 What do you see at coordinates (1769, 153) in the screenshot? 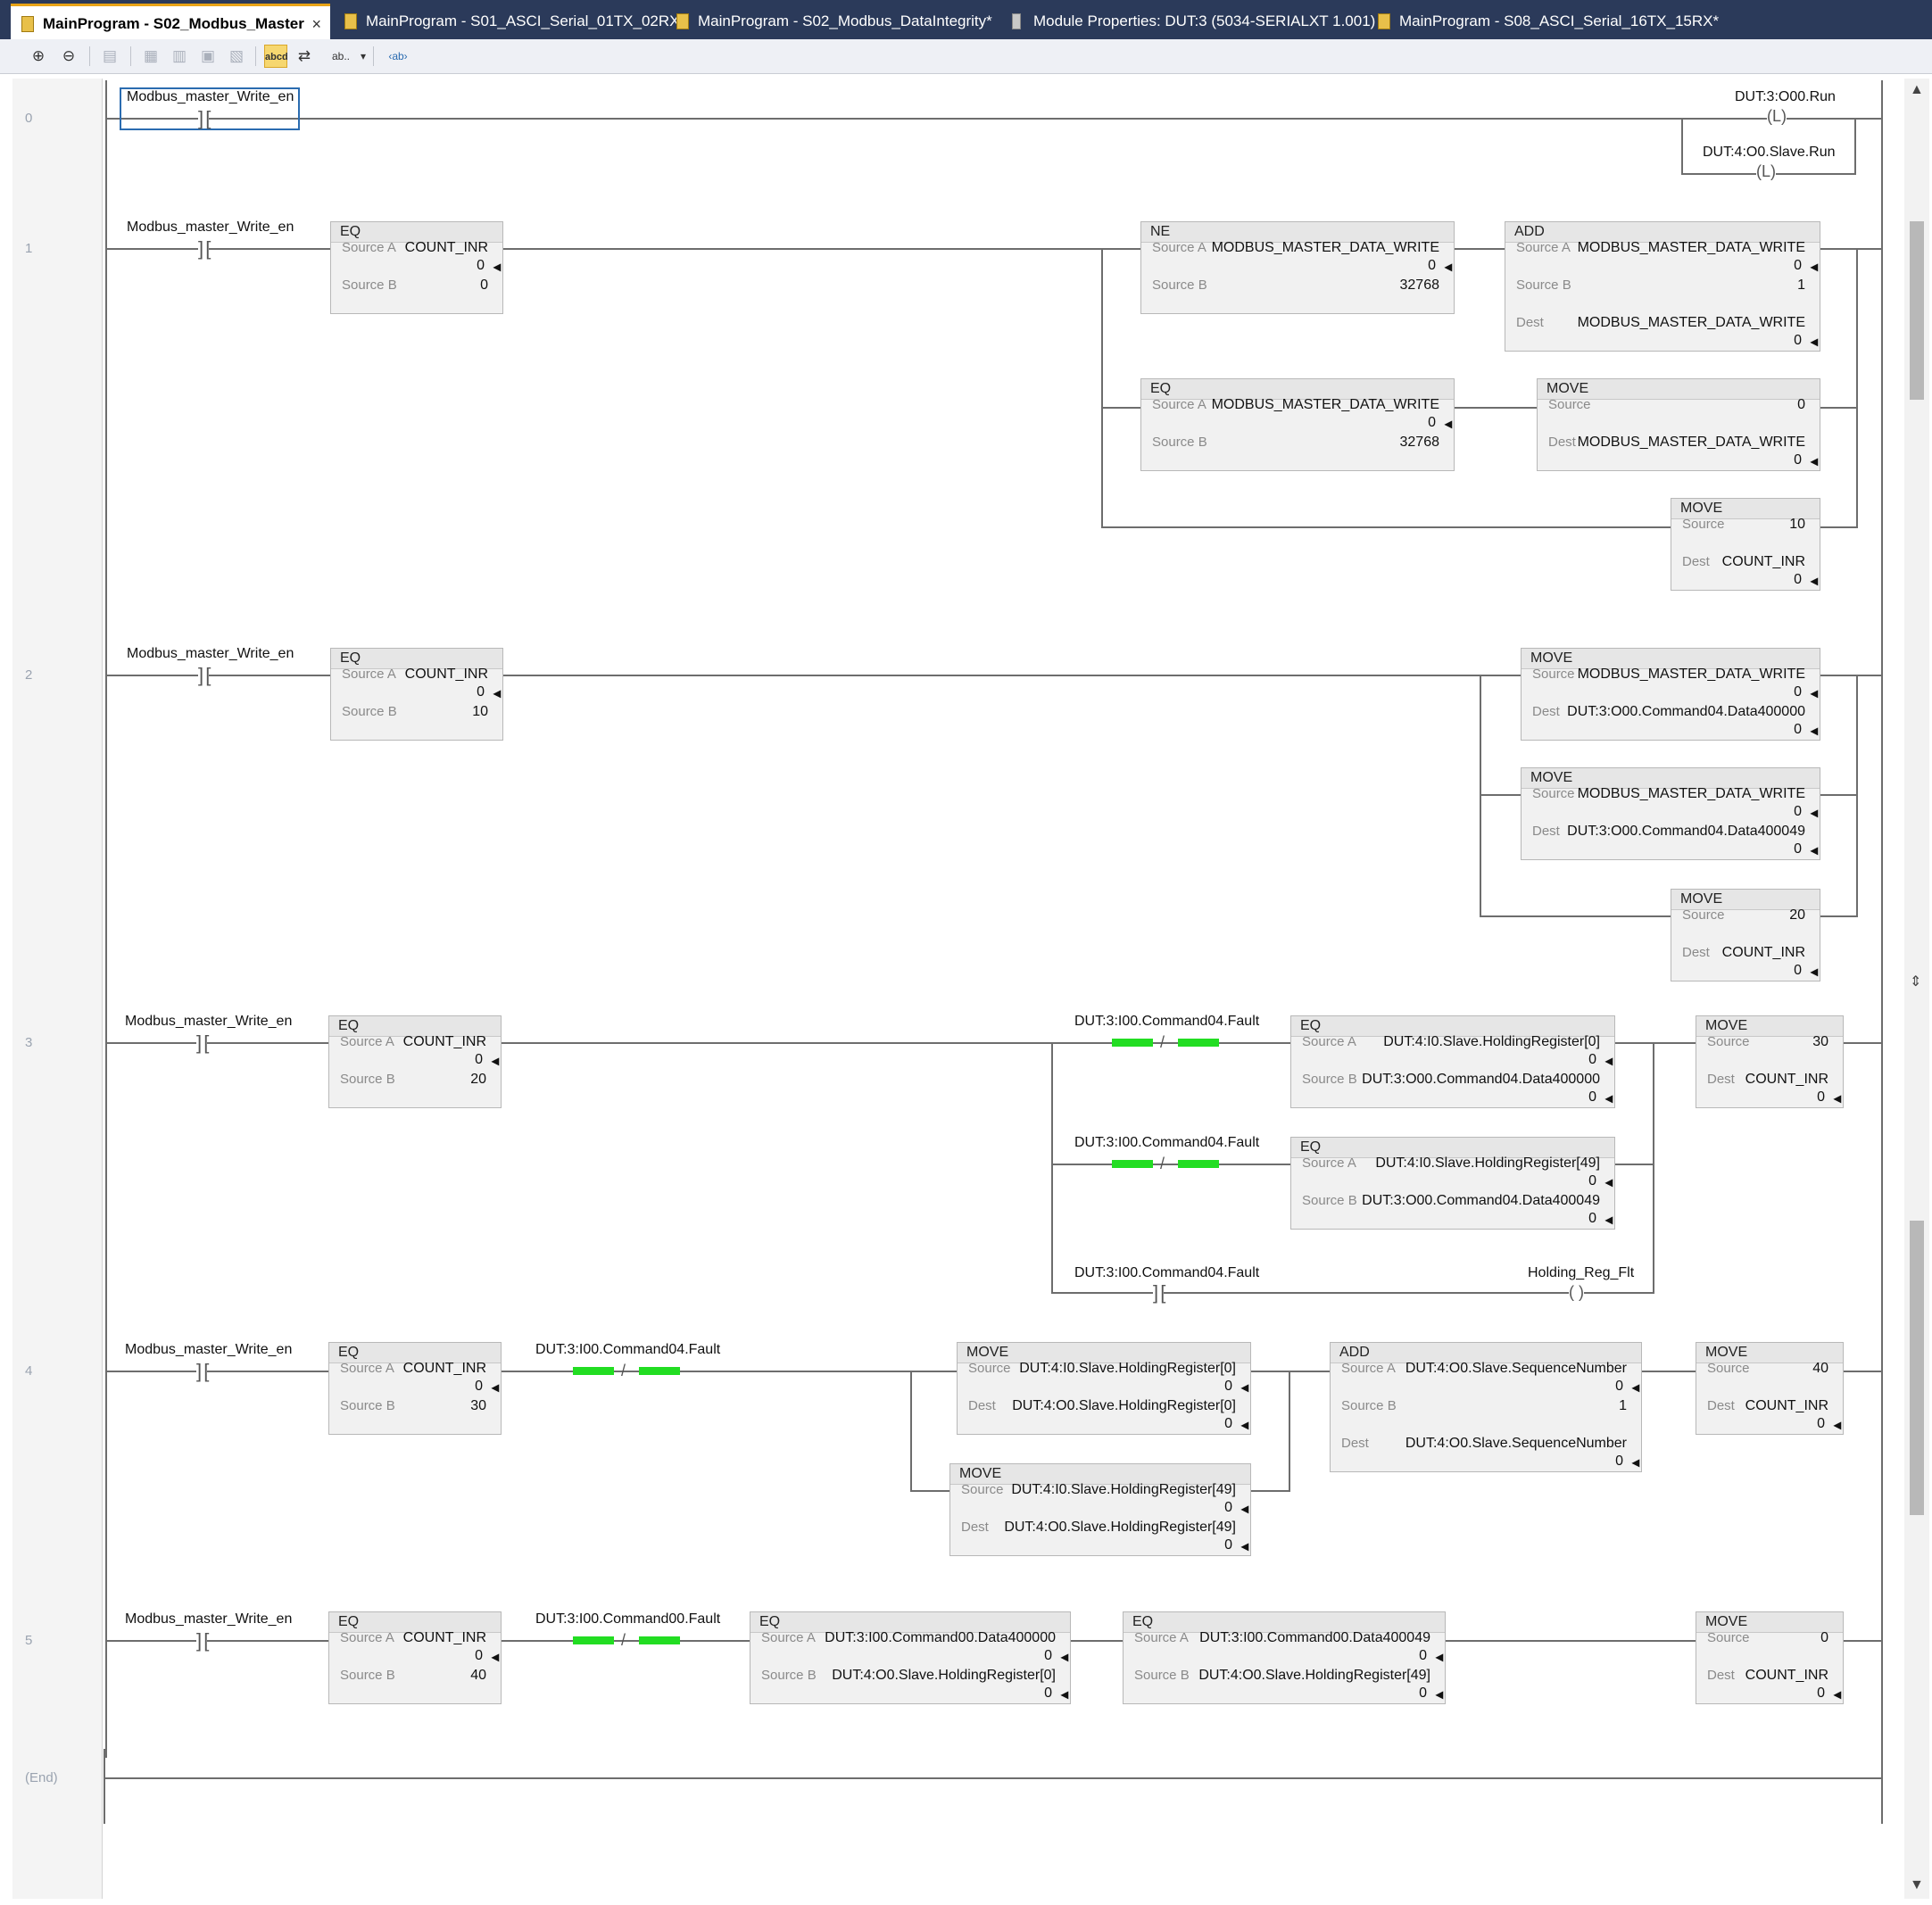
I see `coil-tag: DUT:4:O0.Slave.Run` at bounding box center [1769, 153].